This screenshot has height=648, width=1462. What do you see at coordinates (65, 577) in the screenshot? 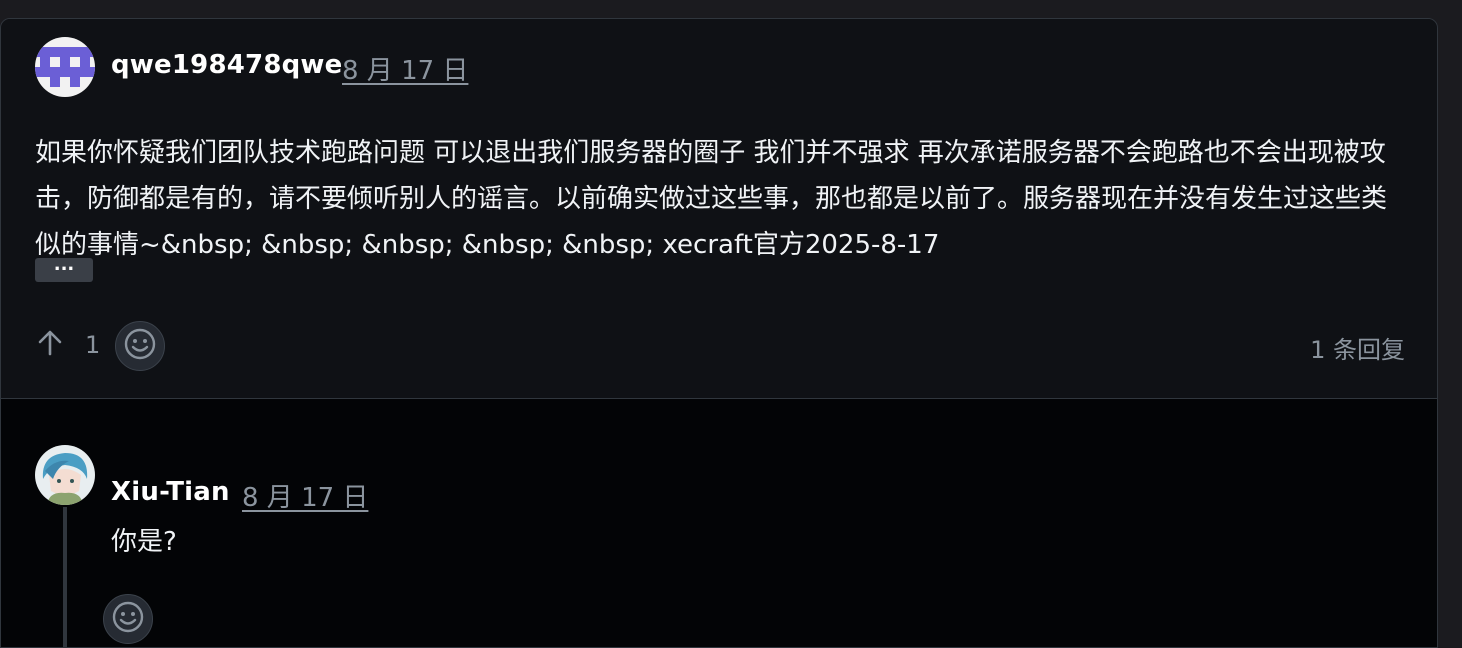
I see `thread-line` at bounding box center [65, 577].